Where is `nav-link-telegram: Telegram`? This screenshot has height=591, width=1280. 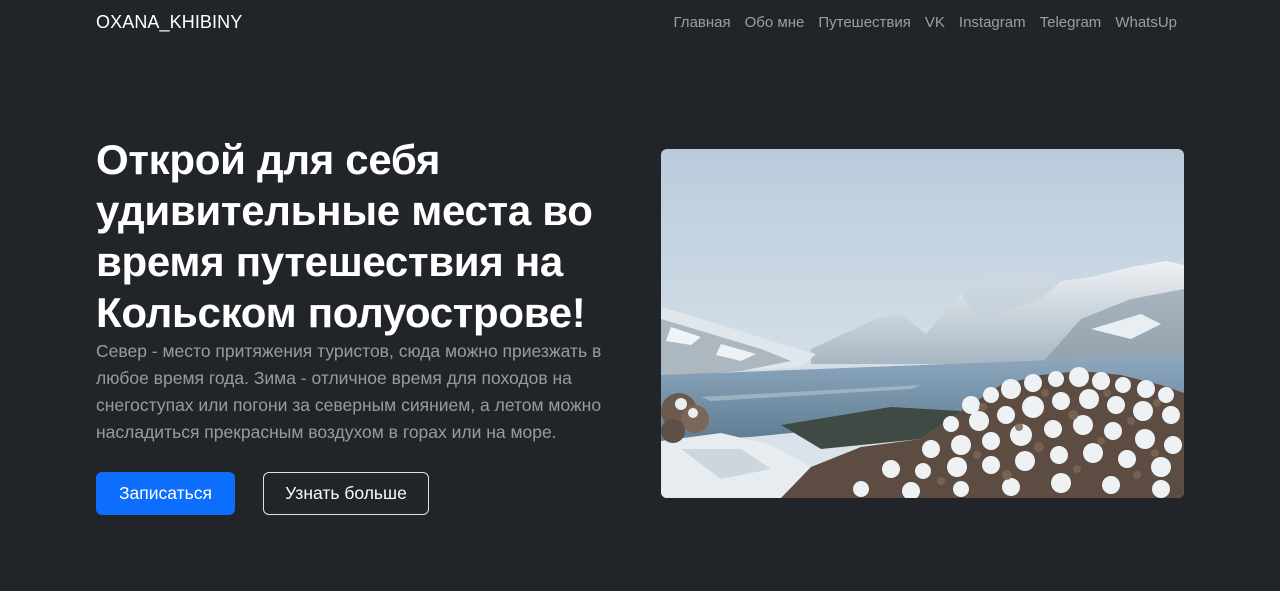
nav-link-telegram: Telegram is located at coordinates (1071, 22).